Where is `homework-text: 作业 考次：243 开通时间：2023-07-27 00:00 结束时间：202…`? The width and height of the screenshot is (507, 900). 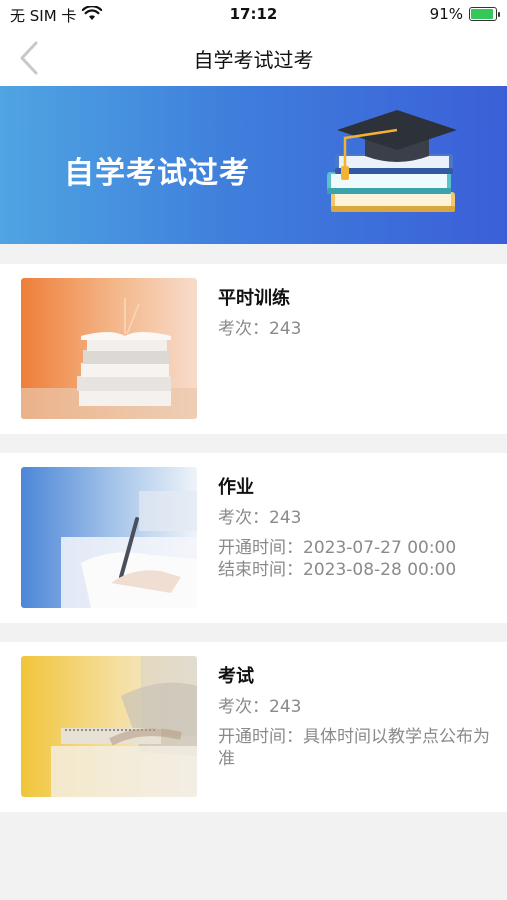 homework-text: 作业 考次：243 开通时间：2023-07-27 00:00 结束时间：202… is located at coordinates (354, 527).